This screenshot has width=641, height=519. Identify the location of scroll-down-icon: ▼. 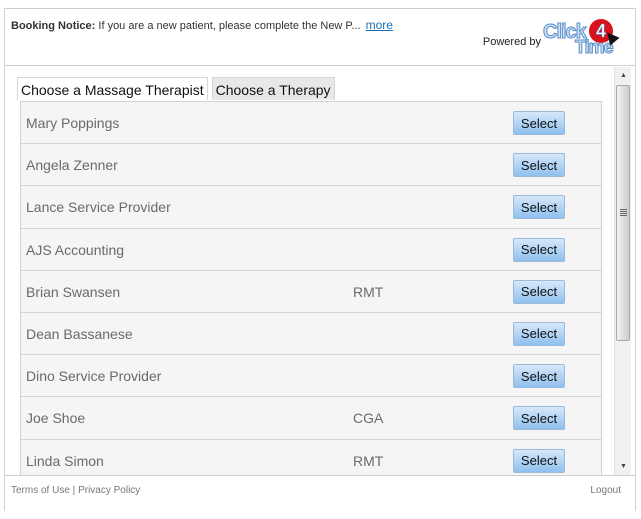
(623, 466).